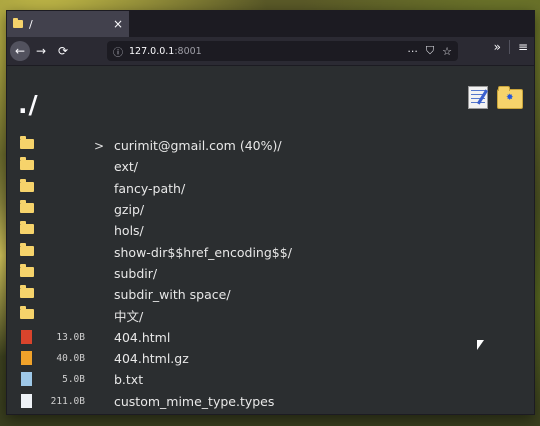 Image resolution: width=540 pixels, height=426 pixels. I want to click on folder-row: ext/, so click(270, 166).